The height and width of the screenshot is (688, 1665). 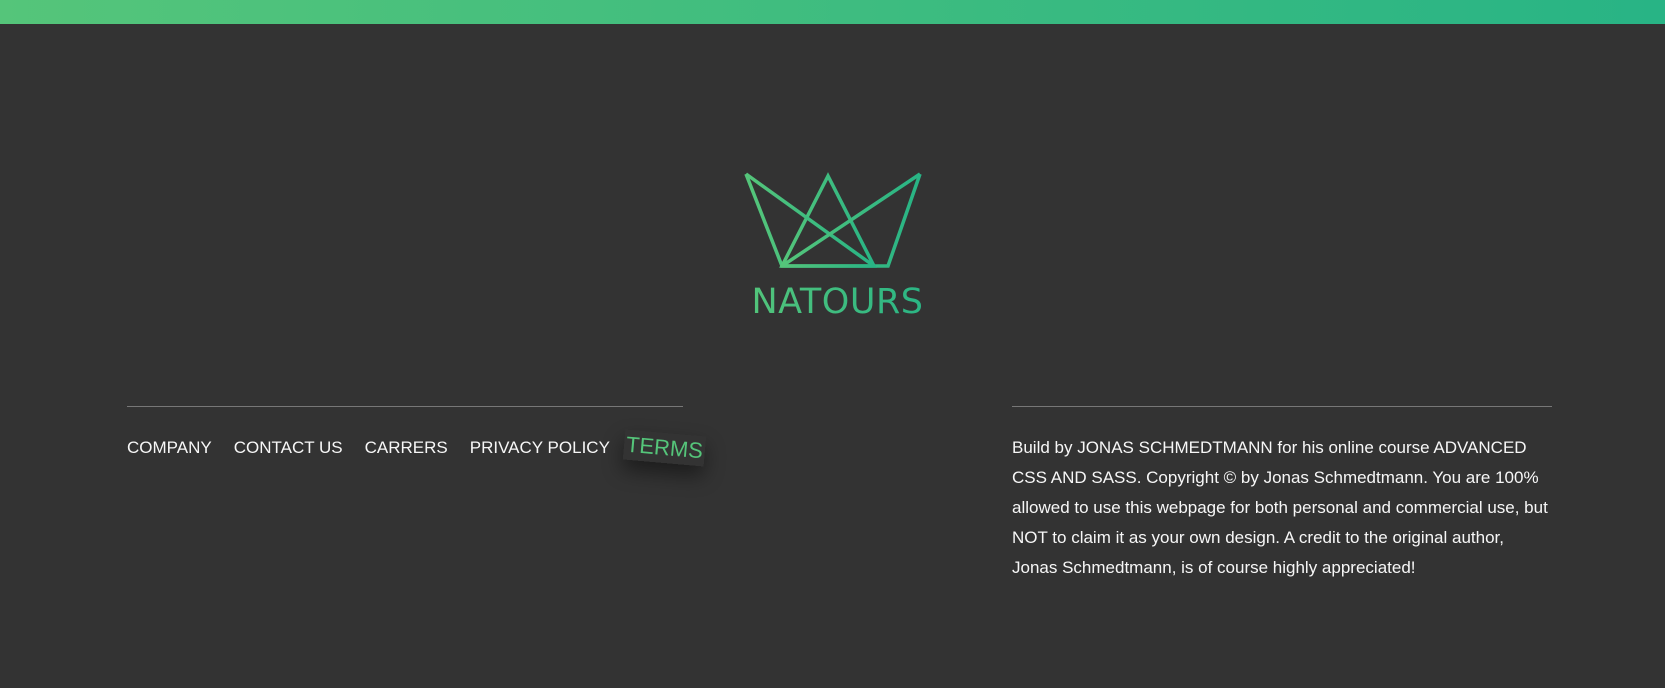 What do you see at coordinates (169, 448) in the screenshot?
I see `nav-link-company: COMPANY` at bounding box center [169, 448].